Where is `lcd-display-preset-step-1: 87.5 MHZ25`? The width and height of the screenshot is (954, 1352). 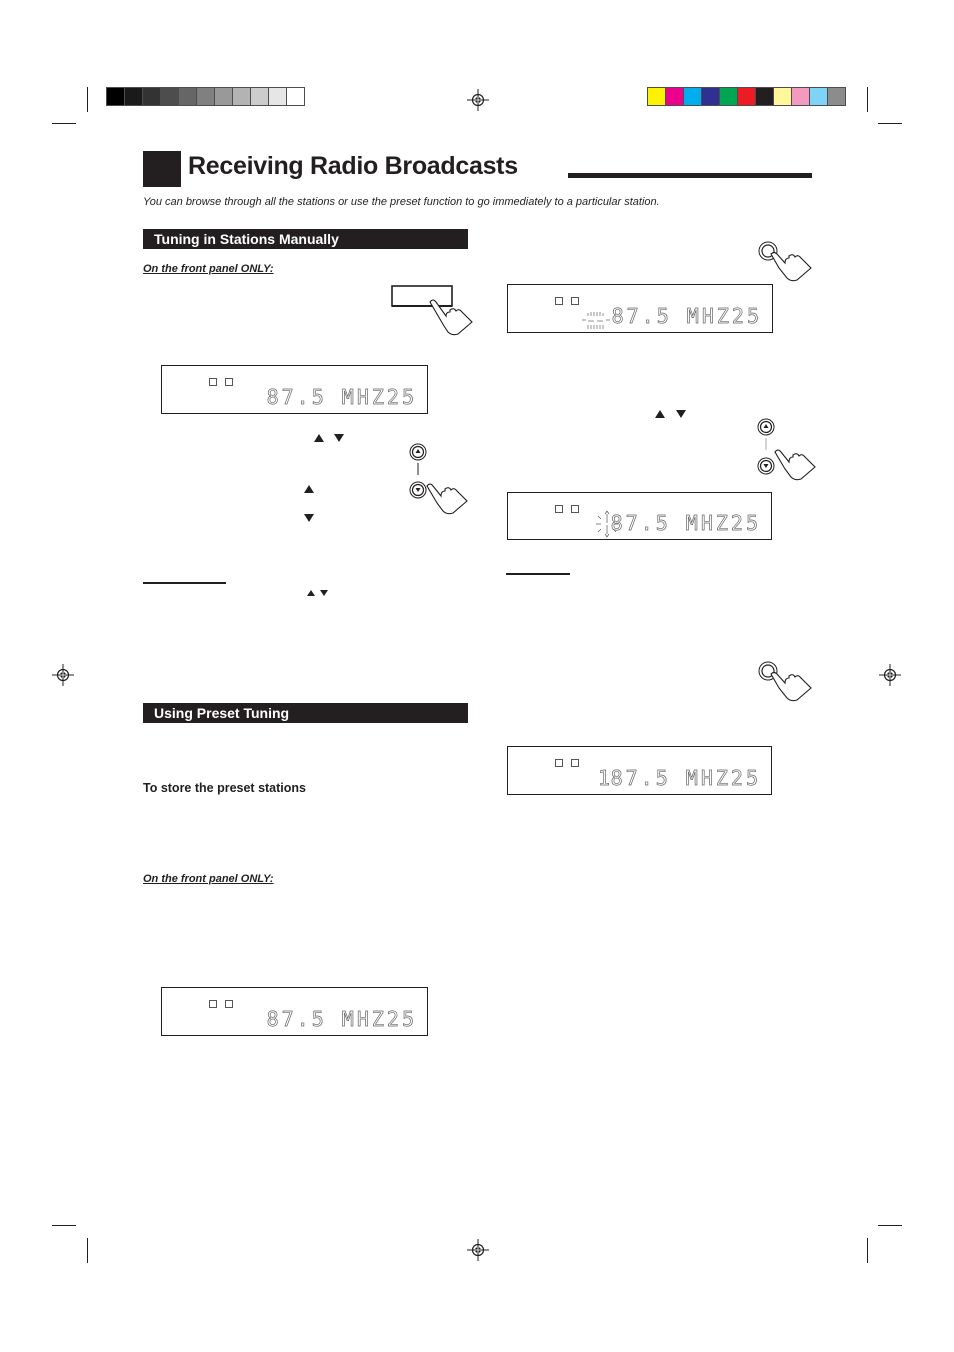
lcd-display-preset-step-1: 87.5 MHZ25 is located at coordinates (294, 1011).